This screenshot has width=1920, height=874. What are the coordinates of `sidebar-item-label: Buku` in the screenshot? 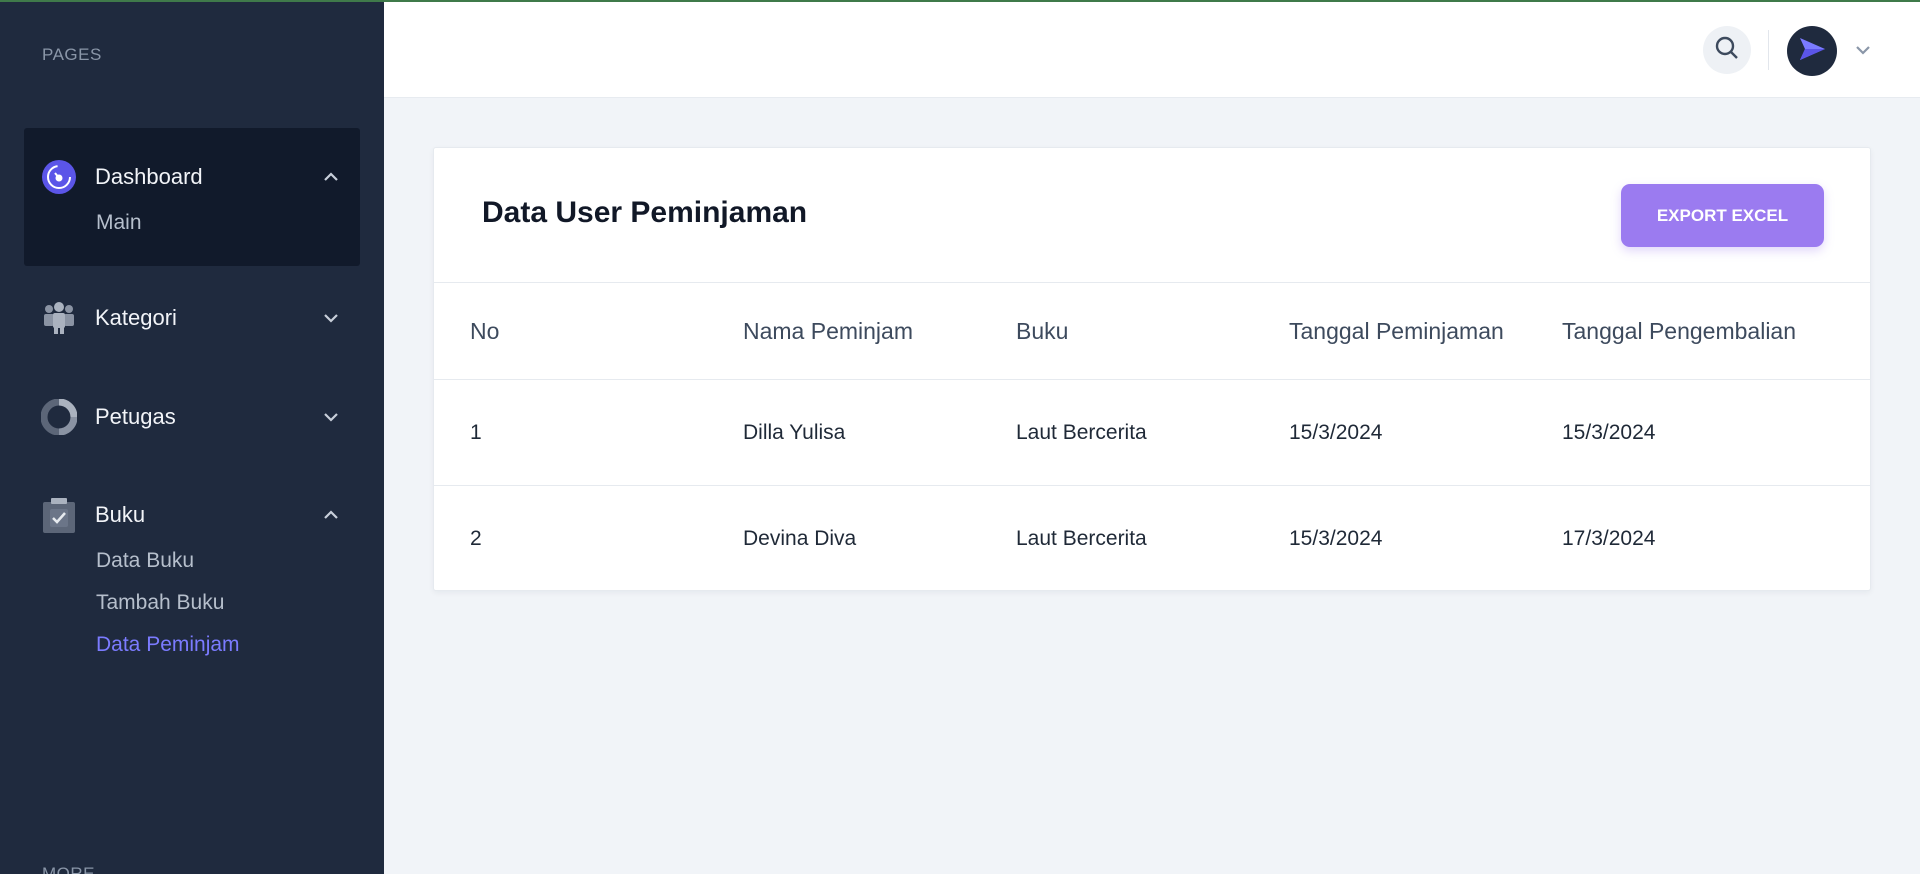 It's located at (120, 514).